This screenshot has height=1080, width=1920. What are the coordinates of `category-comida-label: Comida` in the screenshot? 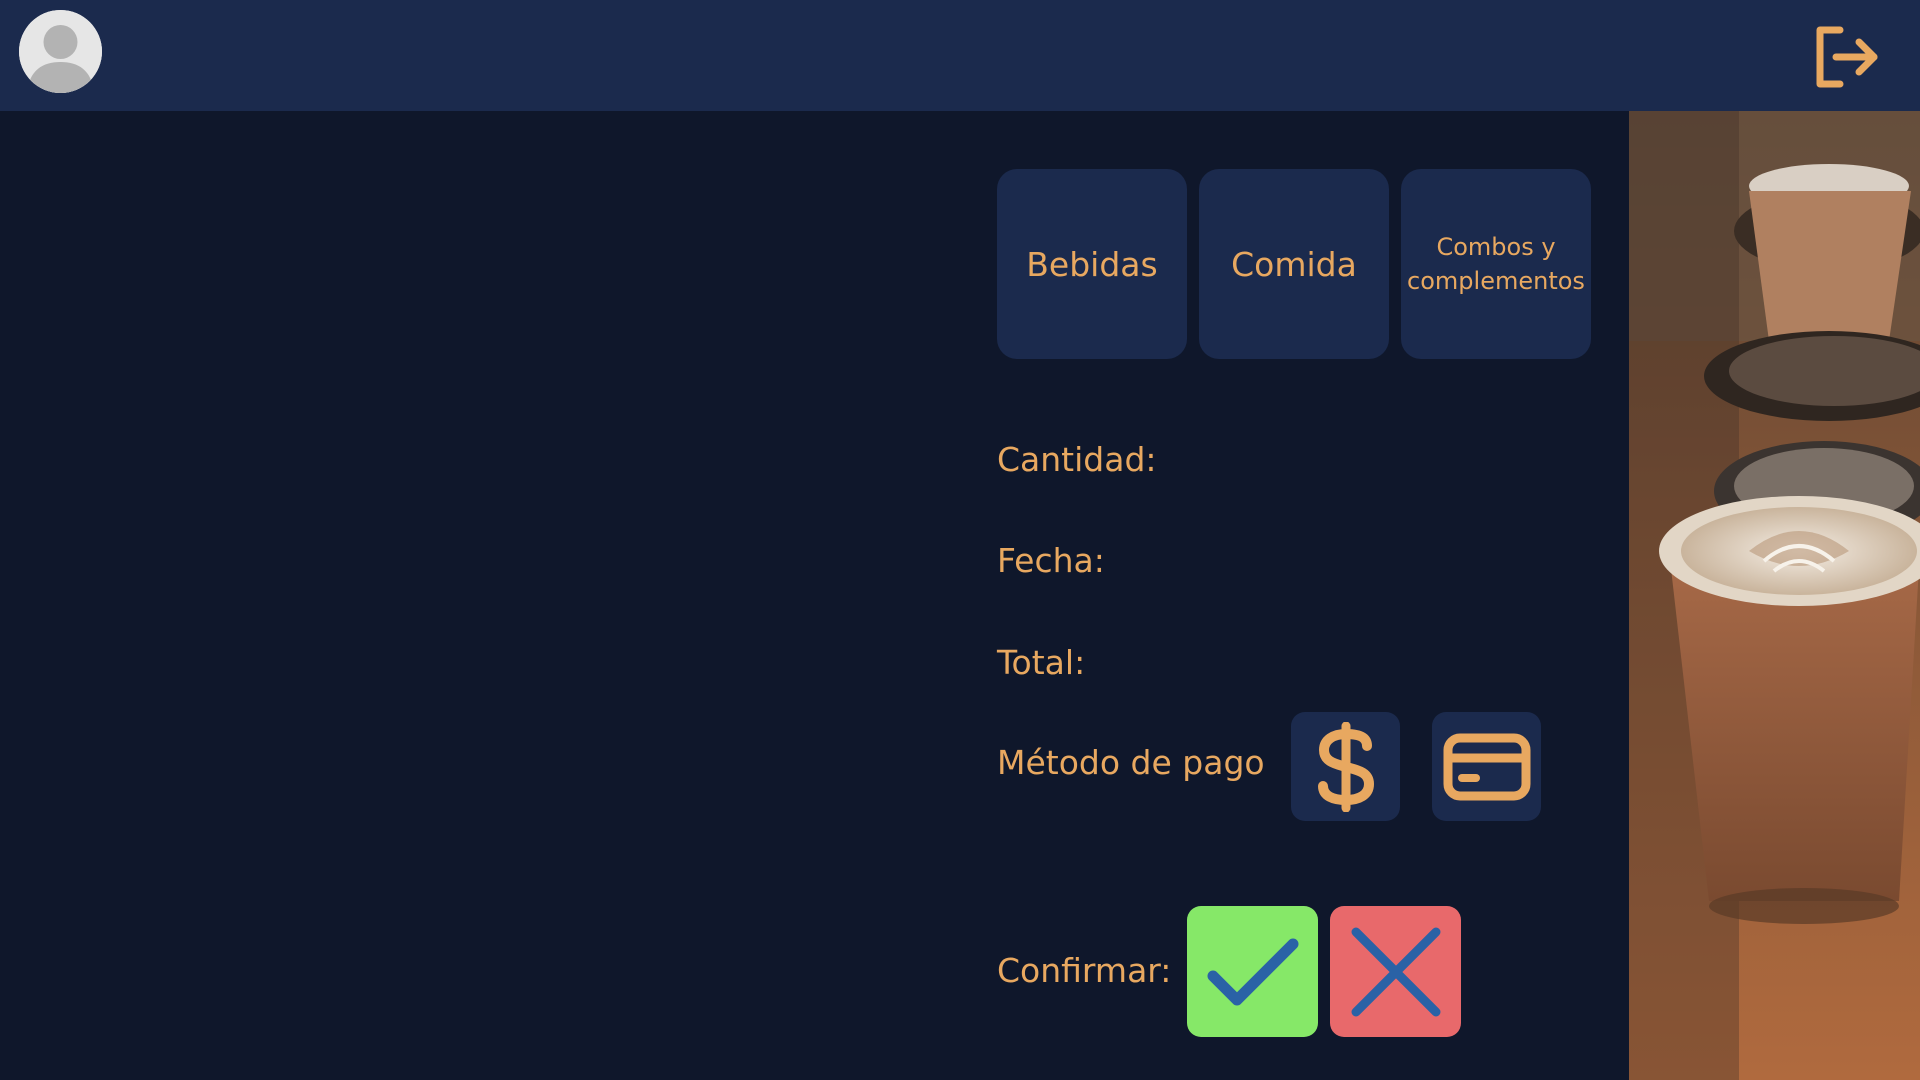 It's located at (1294, 264).